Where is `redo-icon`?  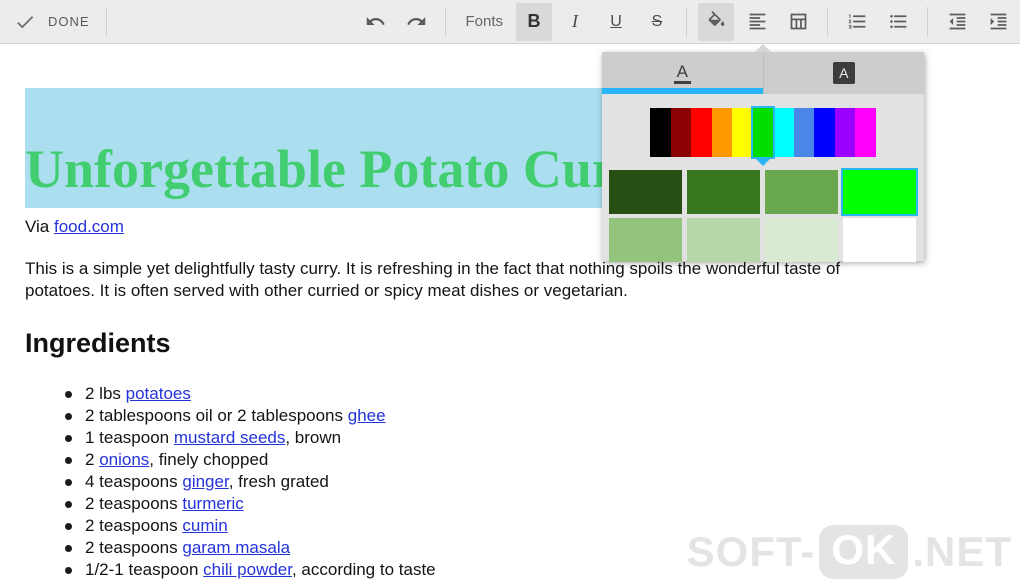 redo-icon is located at coordinates (416, 21).